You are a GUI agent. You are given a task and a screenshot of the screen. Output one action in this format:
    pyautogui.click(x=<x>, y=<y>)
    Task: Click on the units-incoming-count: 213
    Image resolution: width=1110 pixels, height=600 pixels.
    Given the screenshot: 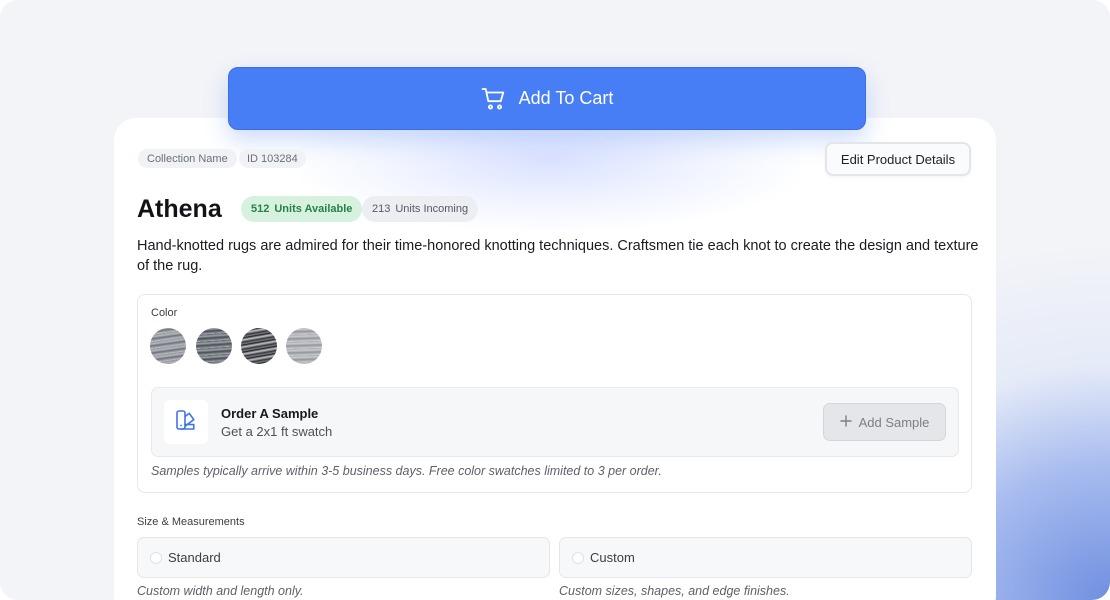 What is the action you would take?
    pyautogui.click(x=381, y=209)
    